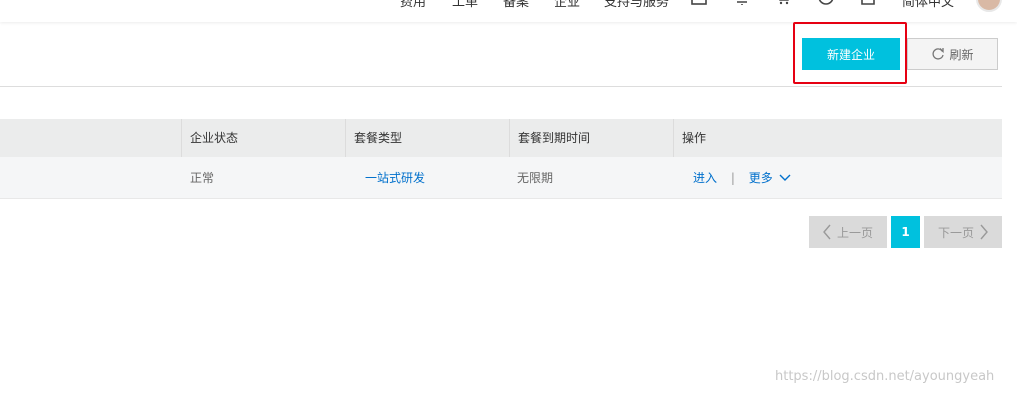 The height and width of the screenshot is (397, 1017). Describe the element at coordinates (742, 3) in the screenshot. I see `bell-icon` at that location.